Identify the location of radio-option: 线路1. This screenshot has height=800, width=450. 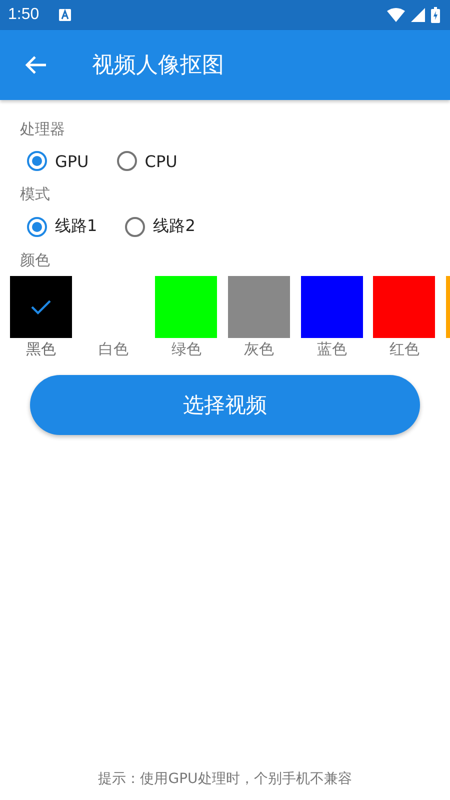
(62, 226).